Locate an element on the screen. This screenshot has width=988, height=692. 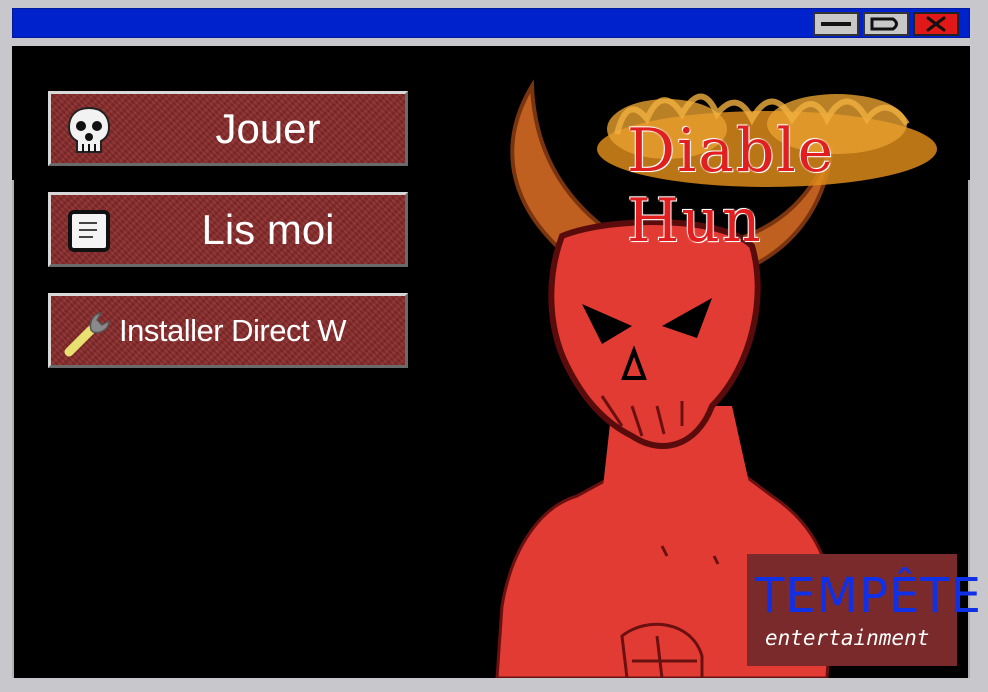
document-icon is located at coordinates (89, 231).